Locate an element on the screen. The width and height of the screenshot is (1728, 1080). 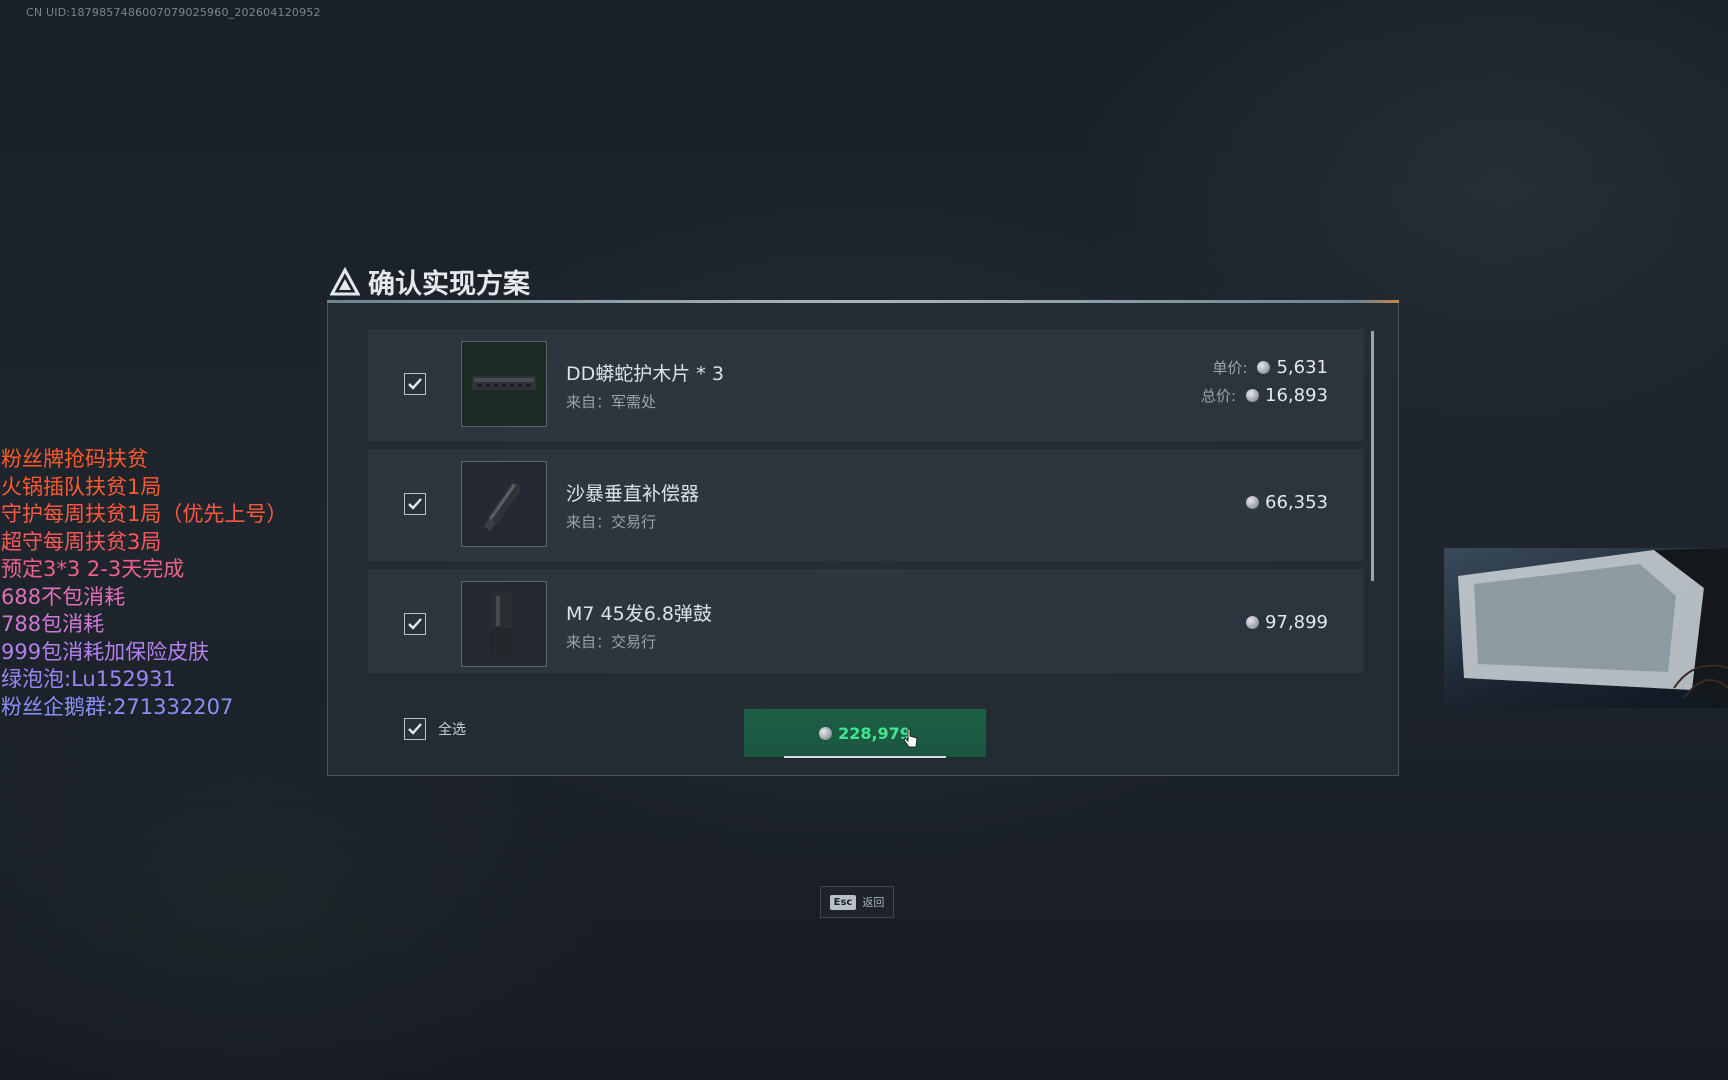
back-label: 返回 is located at coordinates (873, 902).